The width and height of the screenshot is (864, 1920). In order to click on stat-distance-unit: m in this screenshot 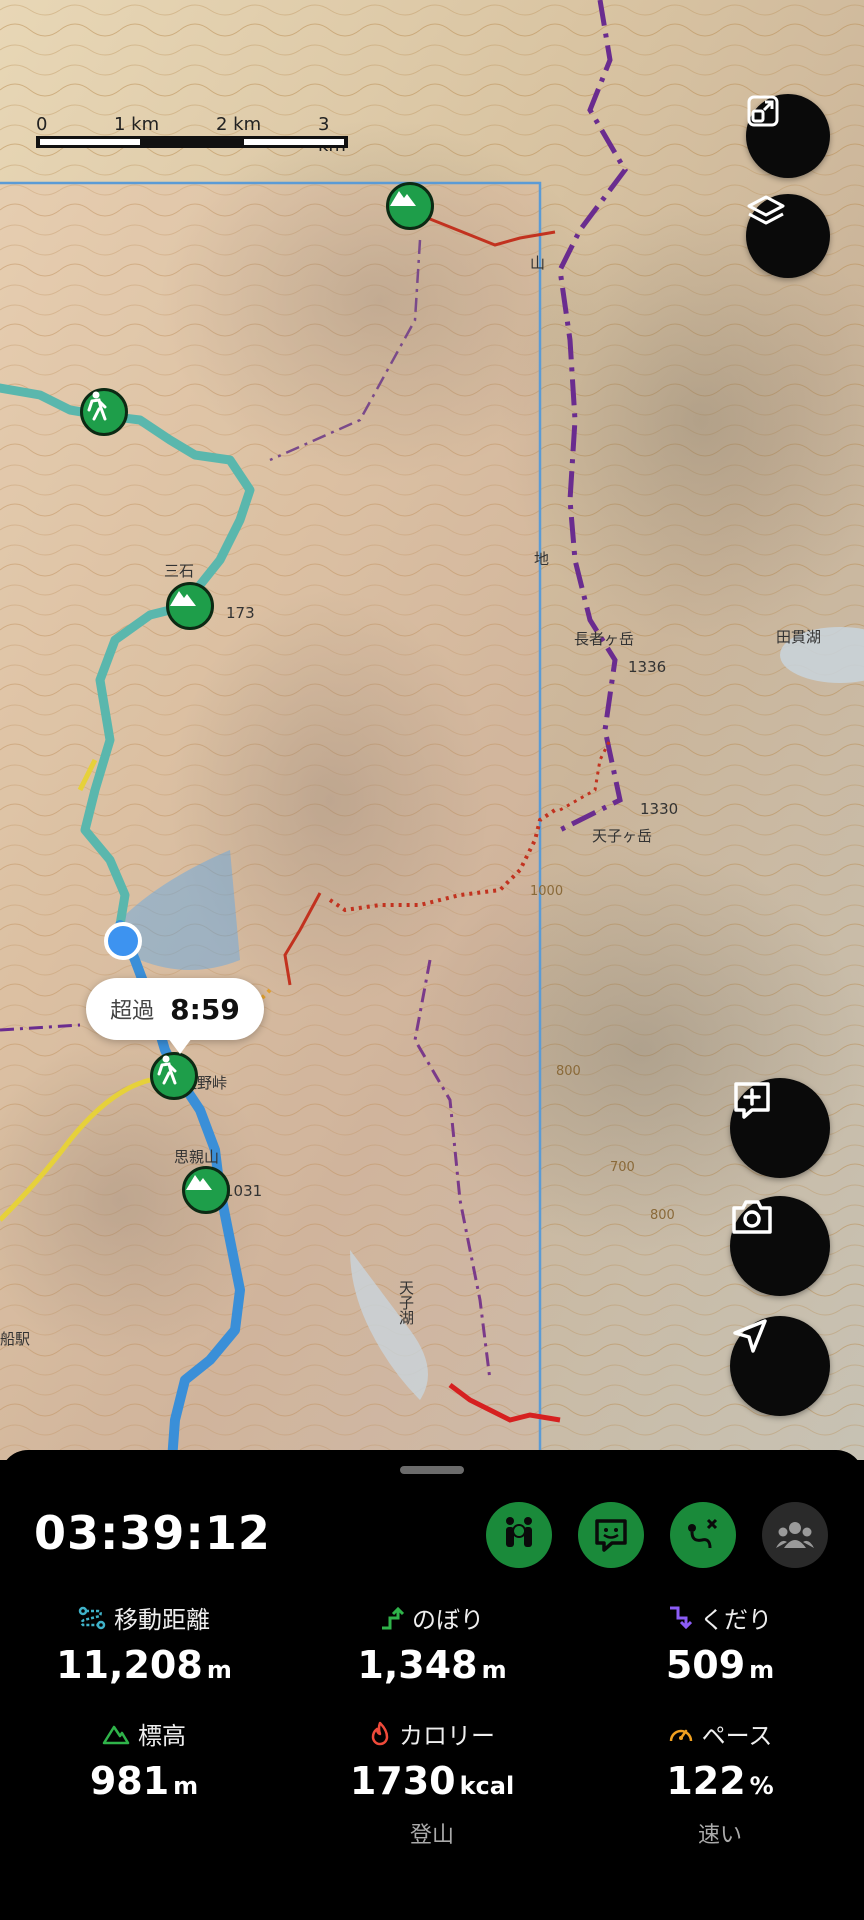, I will do `click(219, 1670)`.